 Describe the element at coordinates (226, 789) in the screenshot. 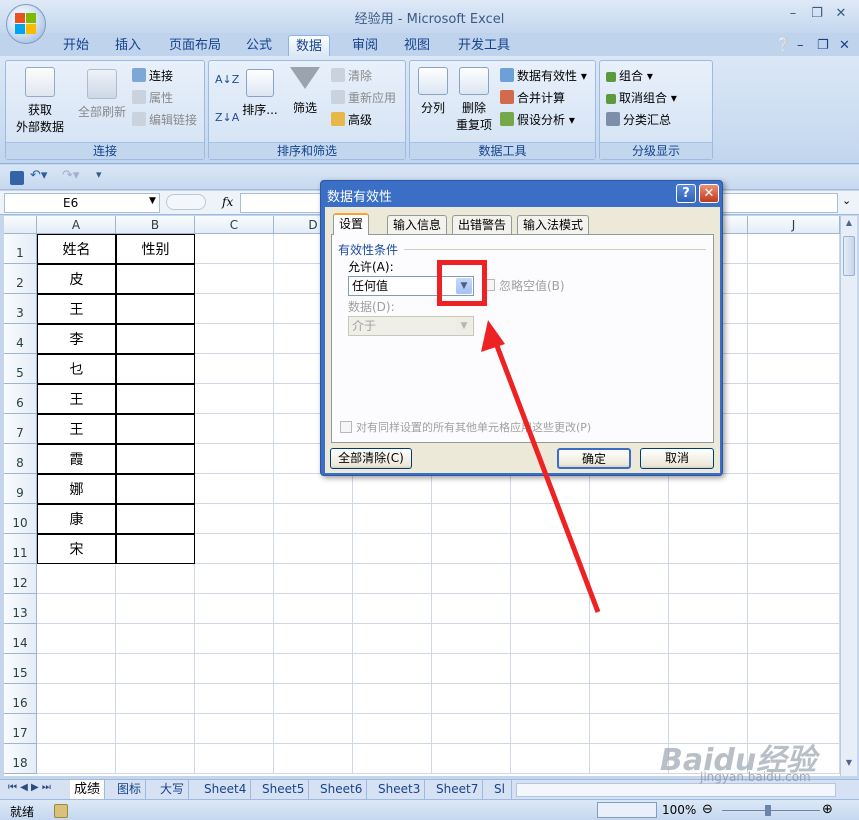

I see `sheet-tab-4: Sheet4` at that location.